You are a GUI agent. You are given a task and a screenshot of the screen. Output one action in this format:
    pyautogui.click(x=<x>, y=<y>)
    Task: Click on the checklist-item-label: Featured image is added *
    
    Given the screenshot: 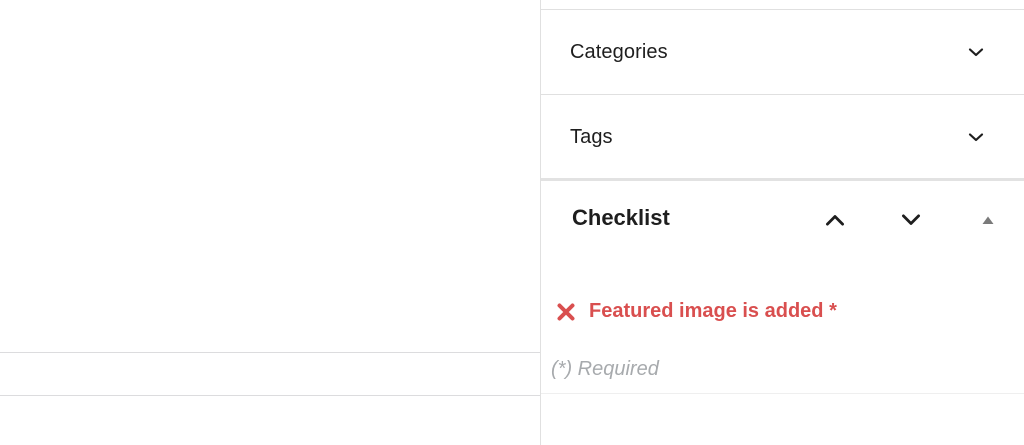 What is the action you would take?
    pyautogui.click(x=713, y=311)
    